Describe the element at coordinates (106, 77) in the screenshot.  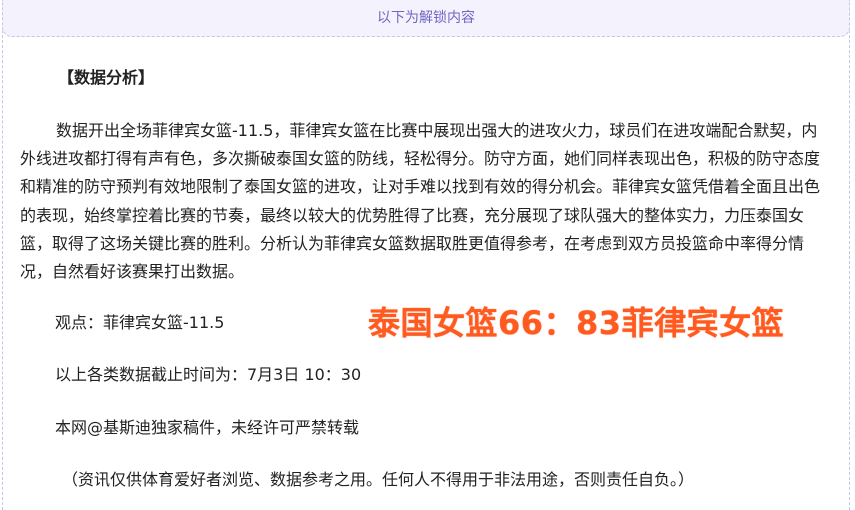
I see `section-heading: 【数据分析】` at that location.